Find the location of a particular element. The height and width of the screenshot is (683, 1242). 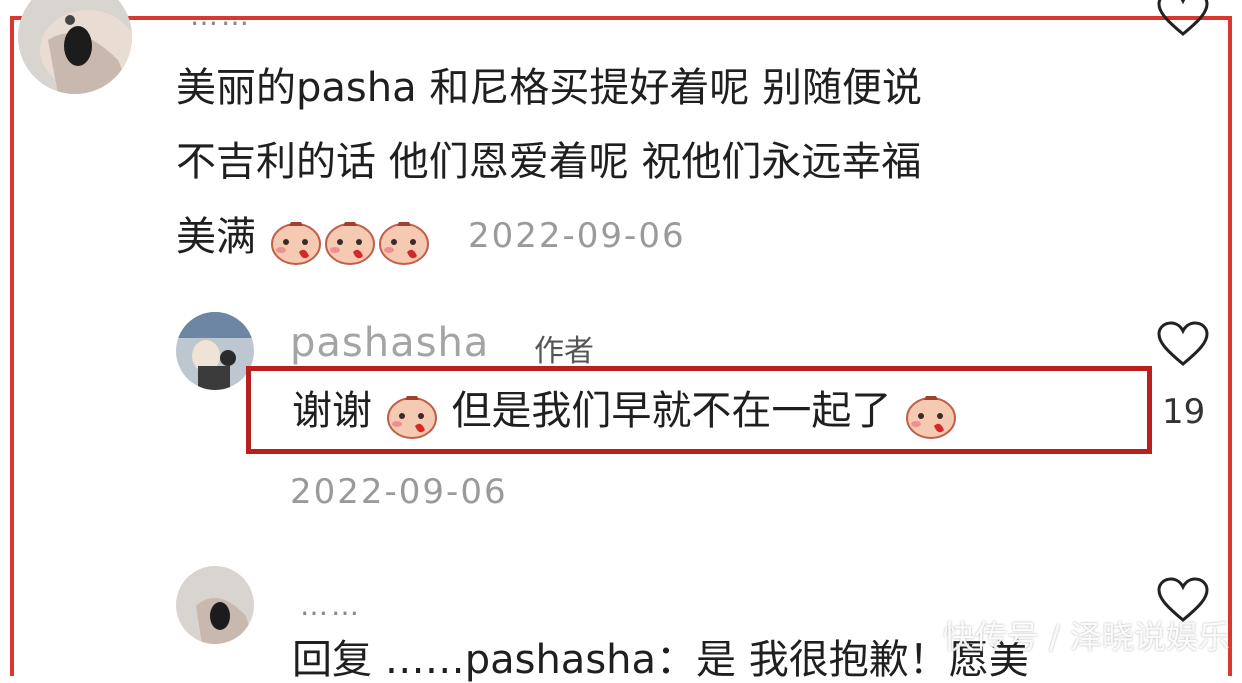

comment-text-tail: 美满 is located at coordinates (216, 237).